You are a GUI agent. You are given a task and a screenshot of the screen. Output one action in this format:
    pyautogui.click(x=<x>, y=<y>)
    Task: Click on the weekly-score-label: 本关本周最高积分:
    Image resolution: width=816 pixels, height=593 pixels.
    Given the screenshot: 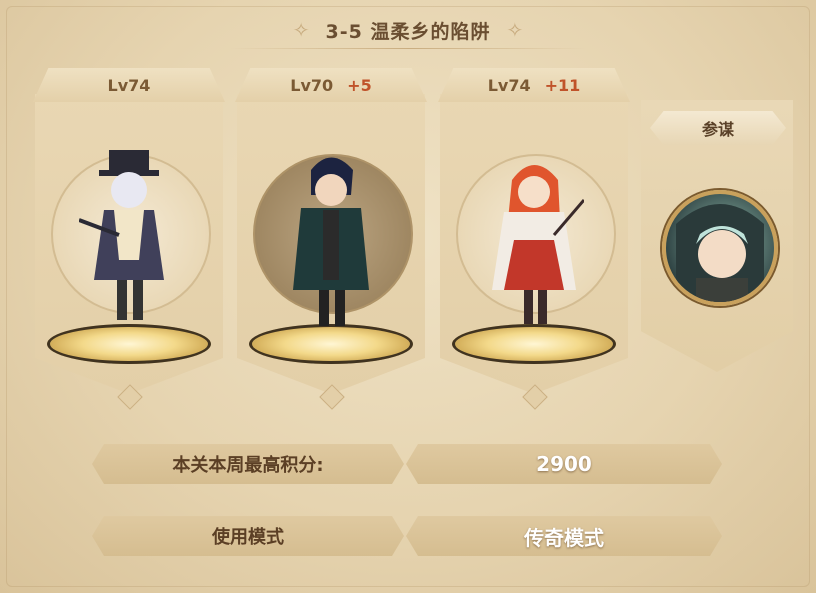 What is the action you would take?
    pyautogui.click(x=248, y=465)
    